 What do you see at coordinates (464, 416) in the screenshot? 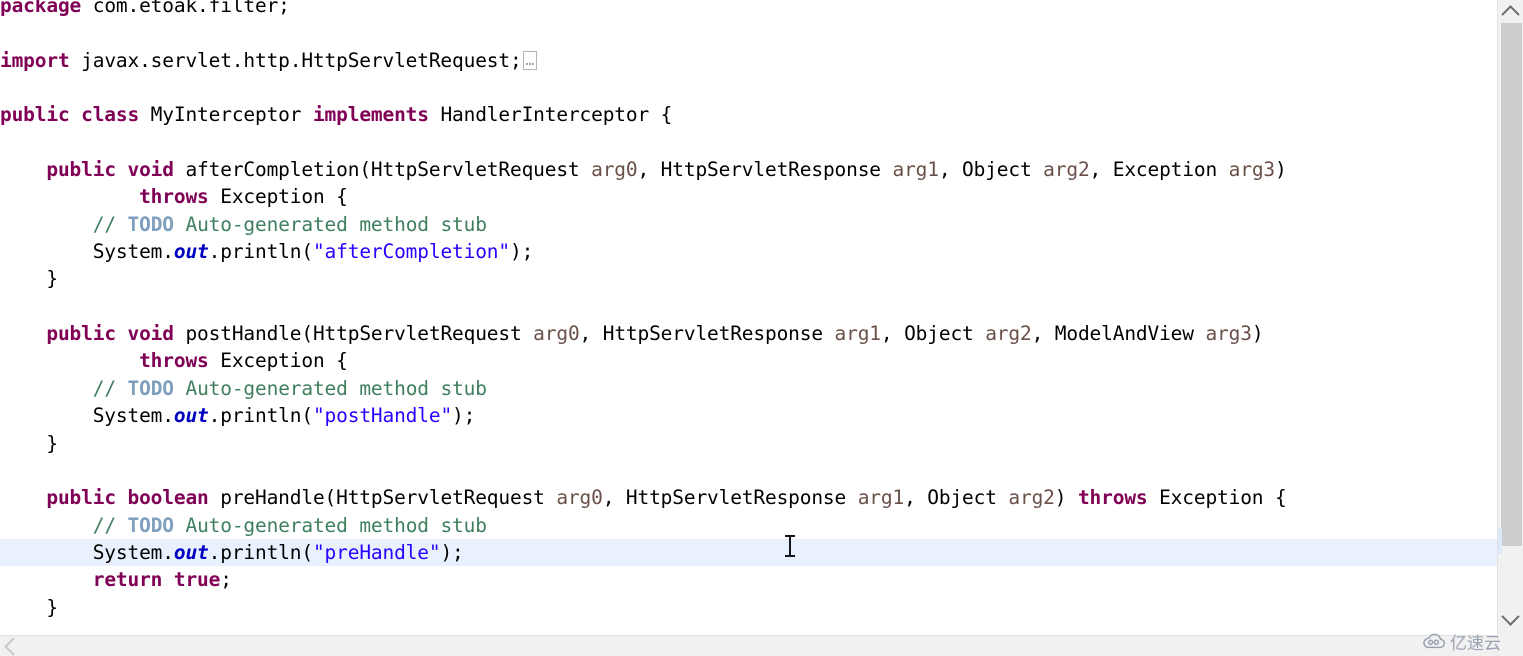
I see `code-token-pln: );` at bounding box center [464, 416].